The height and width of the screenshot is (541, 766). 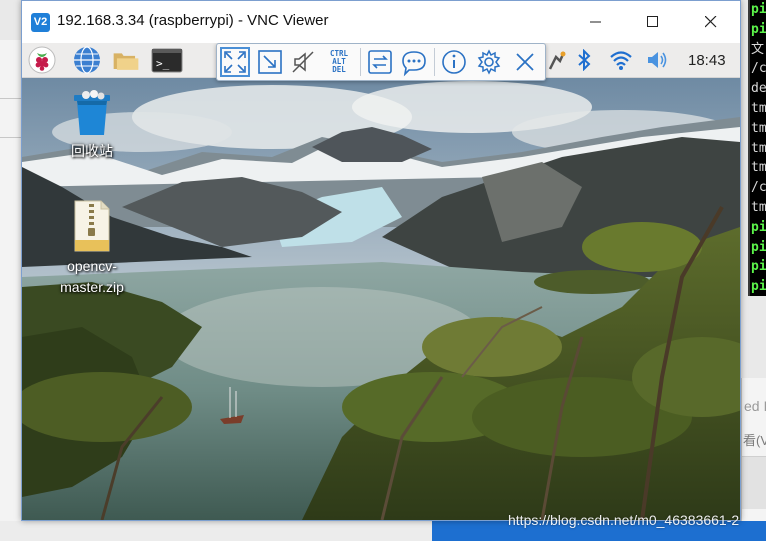 What do you see at coordinates (92, 287) in the screenshot?
I see `zip-label-line2: master.zip` at bounding box center [92, 287].